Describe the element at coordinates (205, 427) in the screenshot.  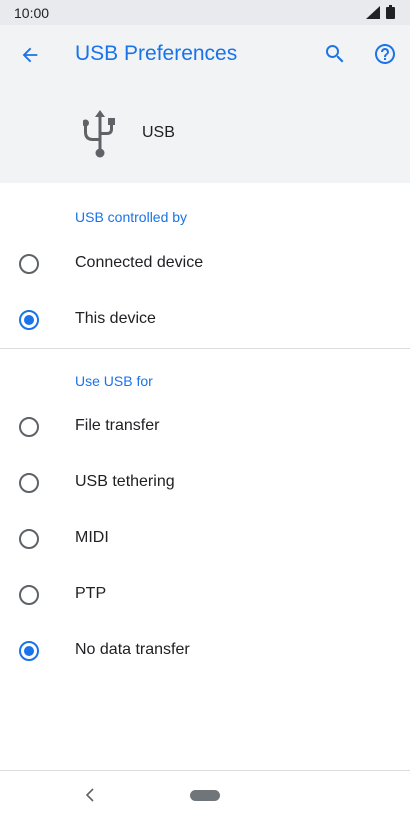
I see `option-file-transfer: File transfer` at that location.